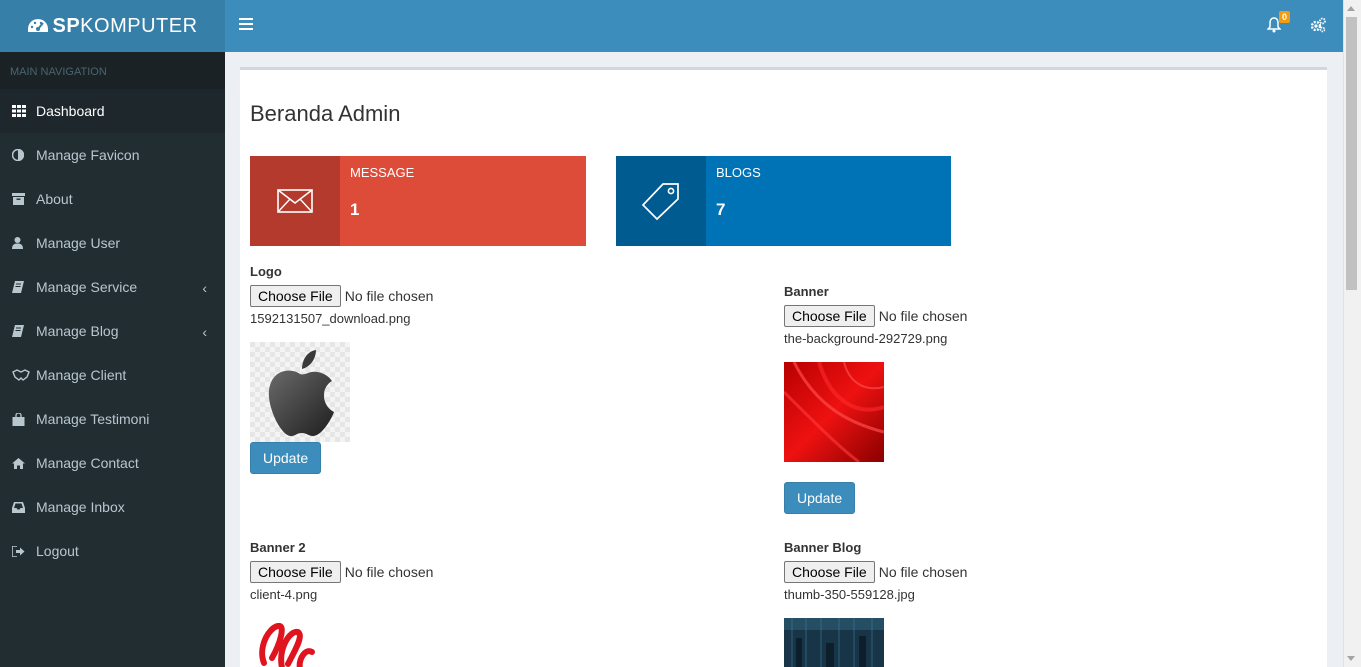  What do you see at coordinates (300, 642) in the screenshot?
I see `banner2-preview-image` at bounding box center [300, 642].